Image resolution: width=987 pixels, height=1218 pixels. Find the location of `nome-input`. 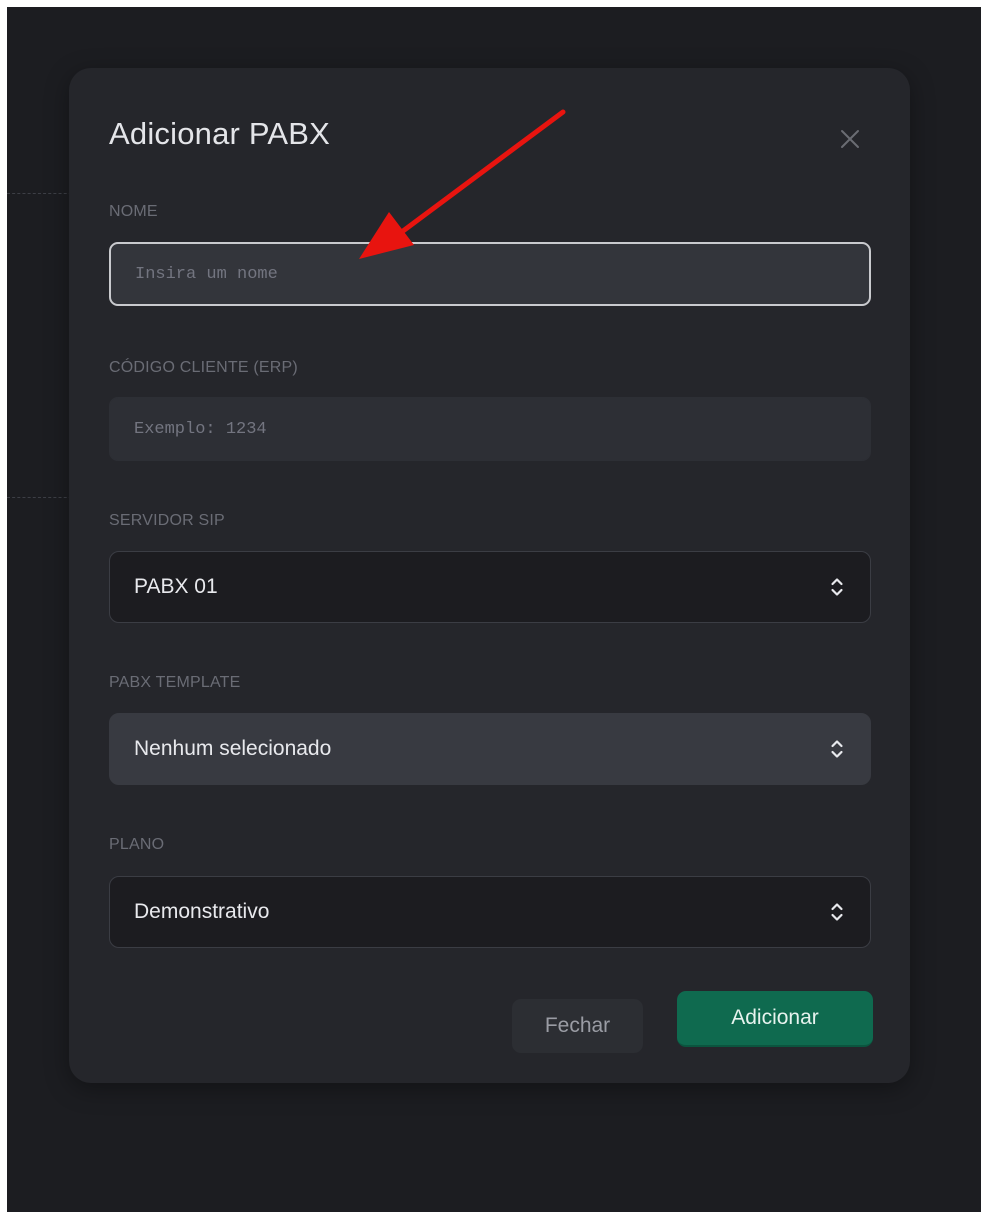

nome-input is located at coordinates (490, 274).